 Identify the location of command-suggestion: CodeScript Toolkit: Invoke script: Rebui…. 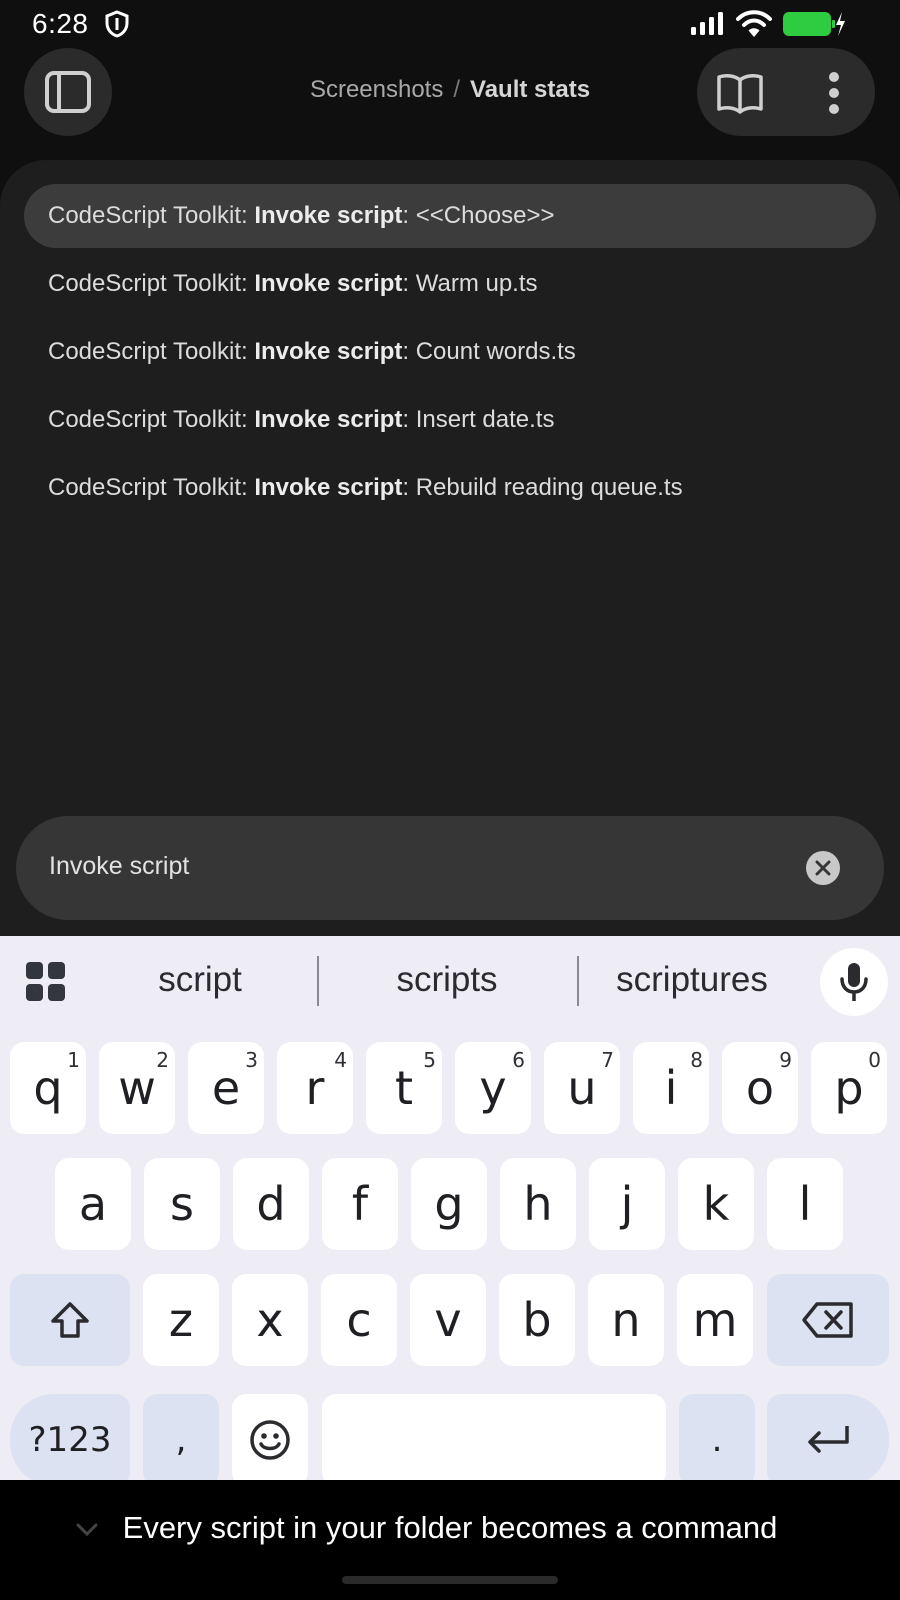
(450, 488).